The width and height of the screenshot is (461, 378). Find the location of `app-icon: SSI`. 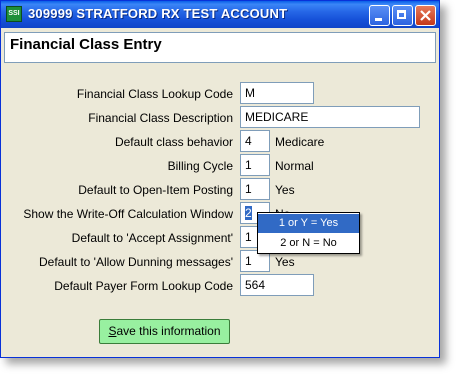

app-icon: SSI is located at coordinates (14, 14).